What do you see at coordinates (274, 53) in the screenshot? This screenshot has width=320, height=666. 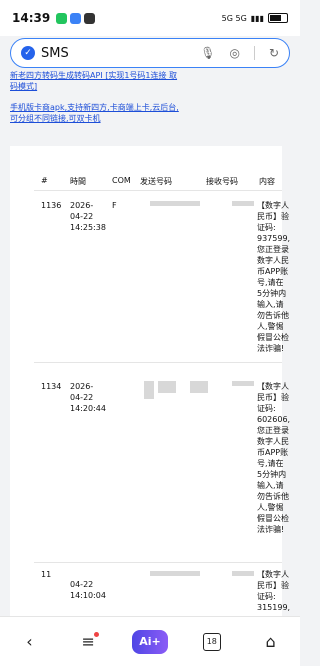 I see `refresh-icon: ↻` at bounding box center [274, 53].